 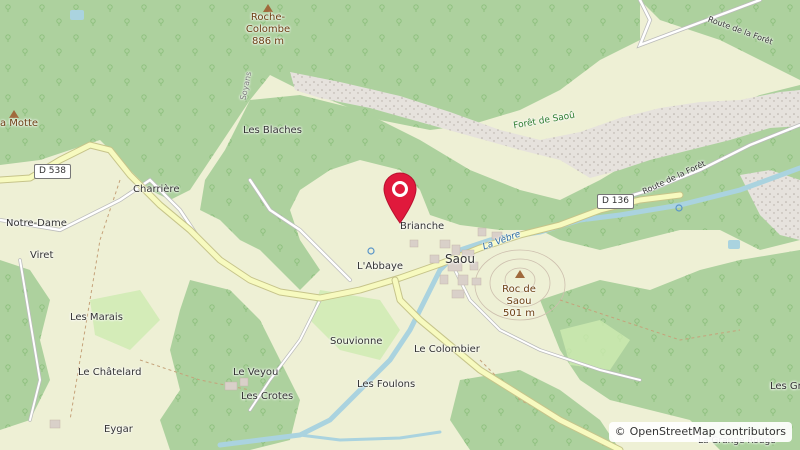 I want to click on place-label-notre-dame: Notre-Dame, so click(x=36, y=223).